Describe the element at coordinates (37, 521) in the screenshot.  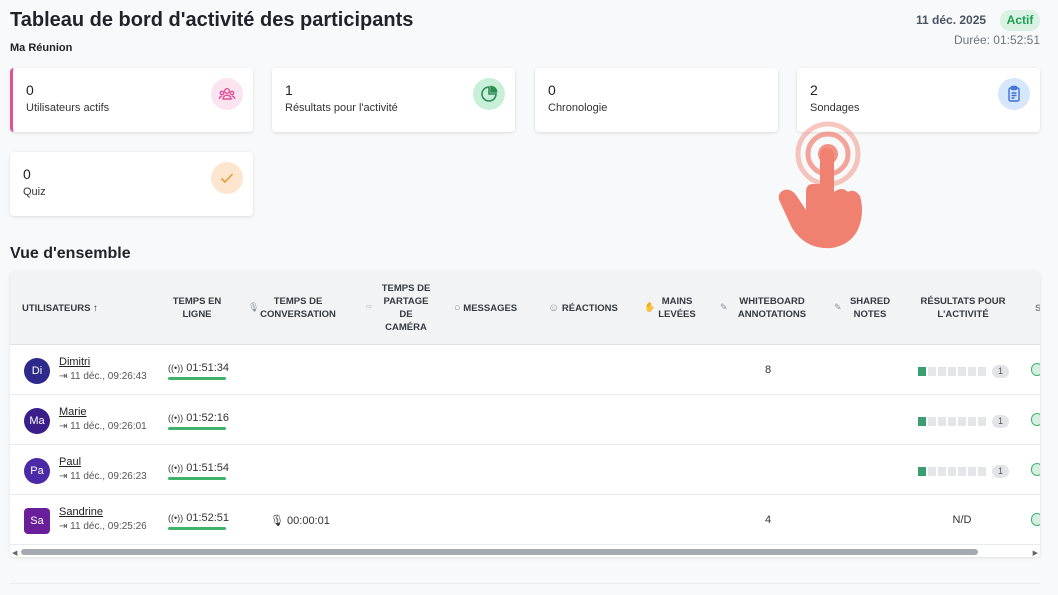
I see `avatar: Sa` at that location.